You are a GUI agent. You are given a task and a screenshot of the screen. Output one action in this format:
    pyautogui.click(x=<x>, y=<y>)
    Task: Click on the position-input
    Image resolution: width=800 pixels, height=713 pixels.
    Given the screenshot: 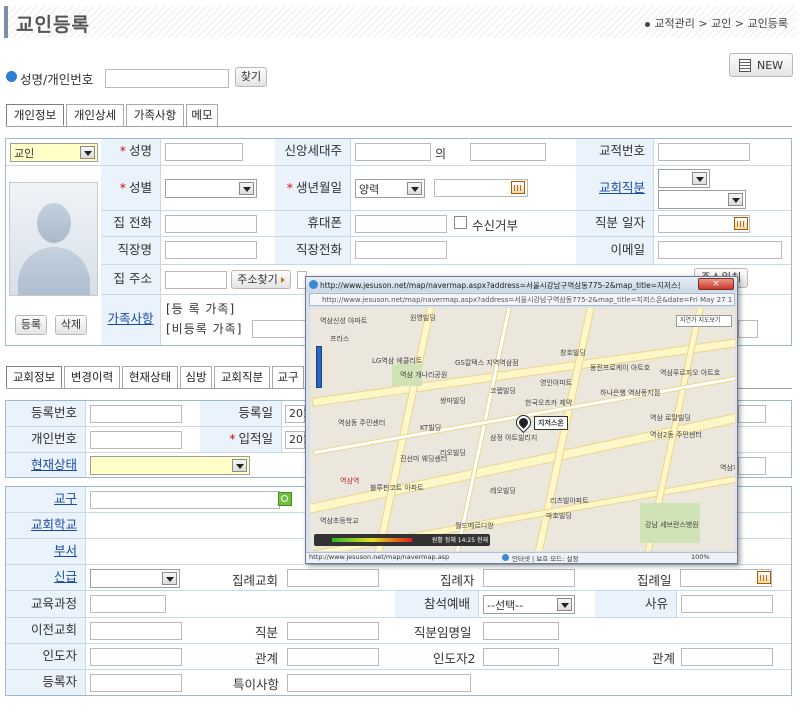 What is the action you would take?
    pyautogui.click(x=333, y=631)
    